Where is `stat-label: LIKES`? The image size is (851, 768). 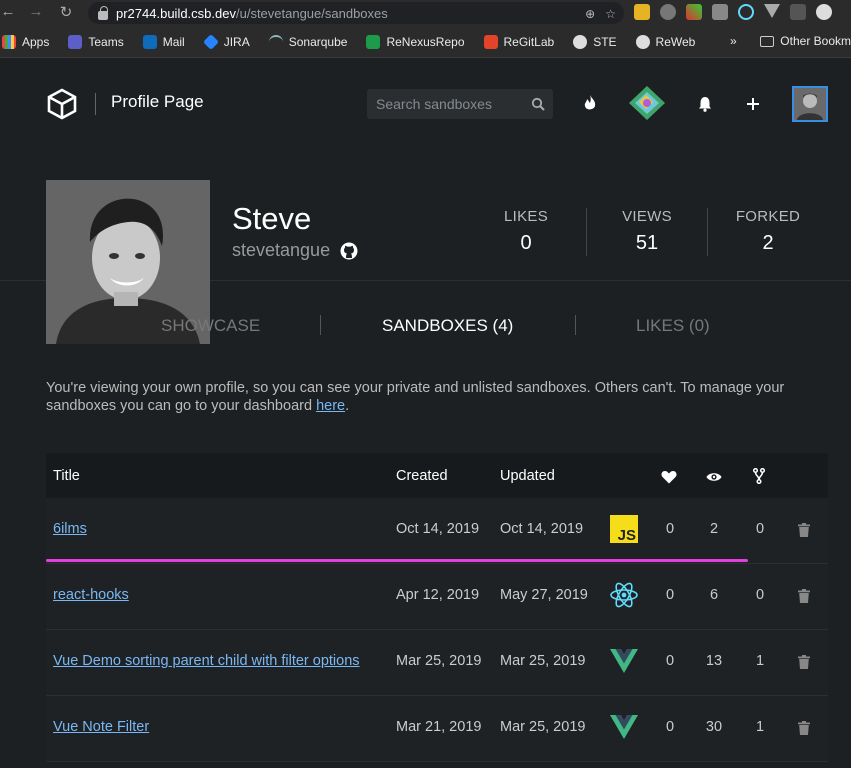 stat-label: LIKES is located at coordinates (526, 216).